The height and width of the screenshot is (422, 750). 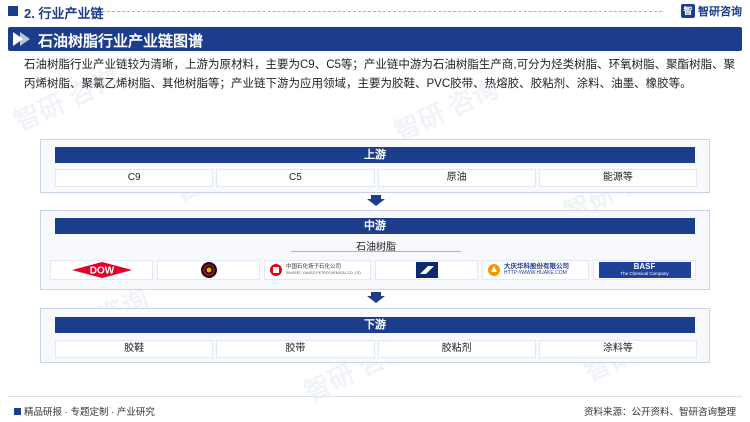 What do you see at coordinates (535, 273) in the screenshot?
I see `huake-sub: HTTP://WWW.HUAKE.COM` at bounding box center [535, 273].